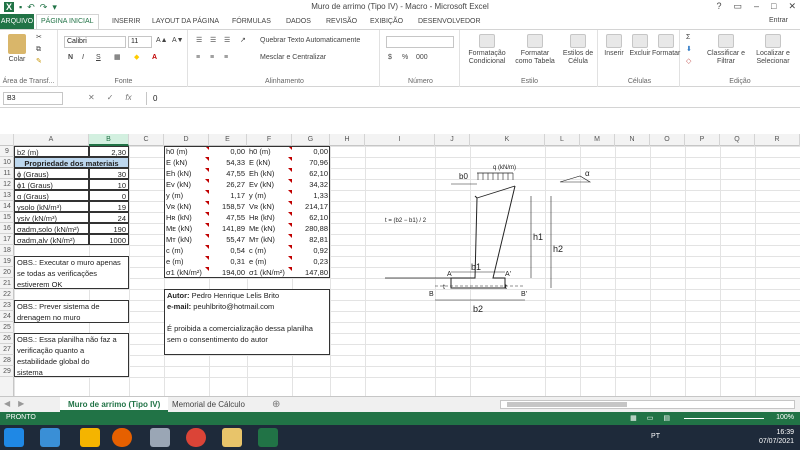 This screenshot has width=800, height=450. I want to click on wrap-text-button: Quebrar Texto Automaticamente, so click(310, 41).